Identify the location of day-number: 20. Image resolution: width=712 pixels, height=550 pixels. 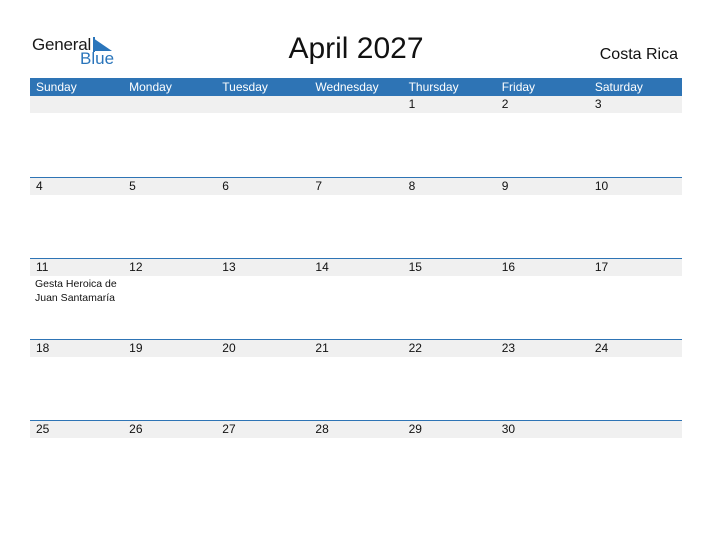
(229, 348).